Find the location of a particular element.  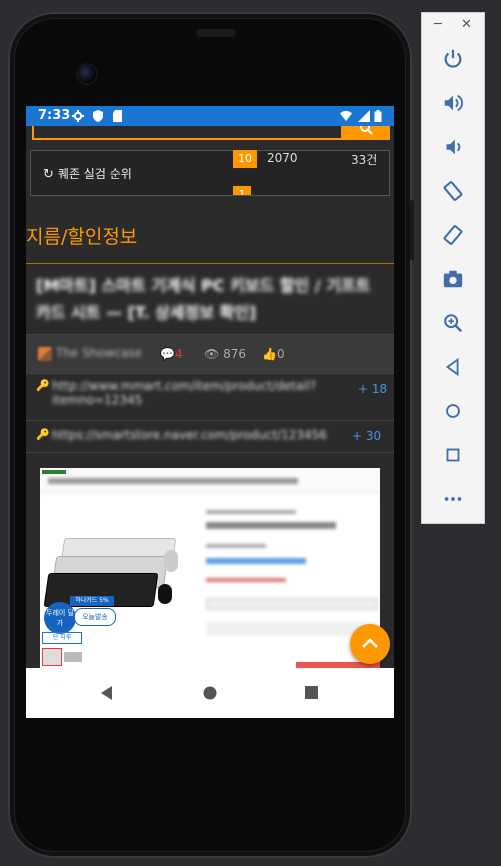

comment-count: 💬4 is located at coordinates (171, 354).